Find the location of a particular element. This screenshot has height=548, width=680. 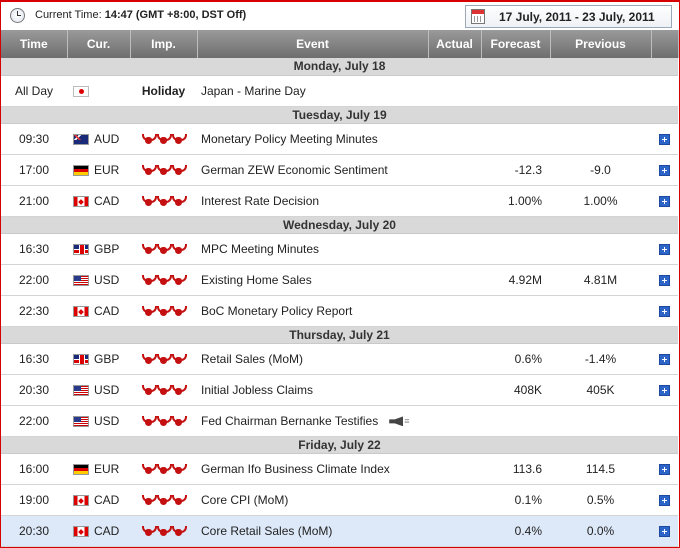

event-title: Initial Jobless Claims is located at coordinates (257, 390).